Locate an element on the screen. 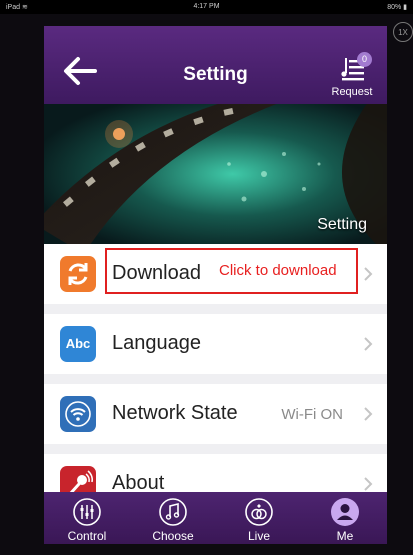 The height and width of the screenshot is (555, 413). user-icon is located at coordinates (345, 512).